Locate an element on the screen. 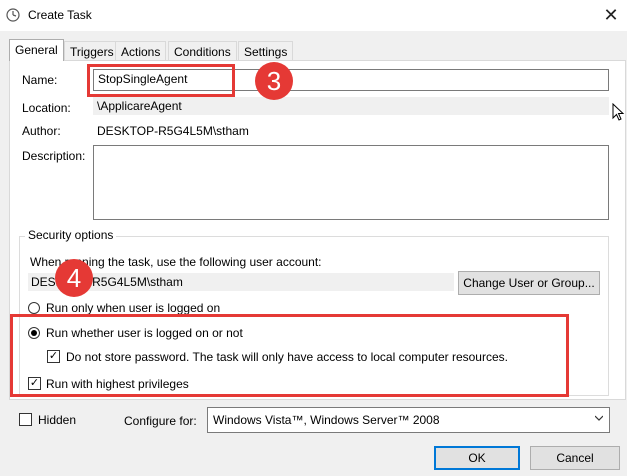 This screenshot has width=627, height=476. author-label: Author: is located at coordinates (41, 131).